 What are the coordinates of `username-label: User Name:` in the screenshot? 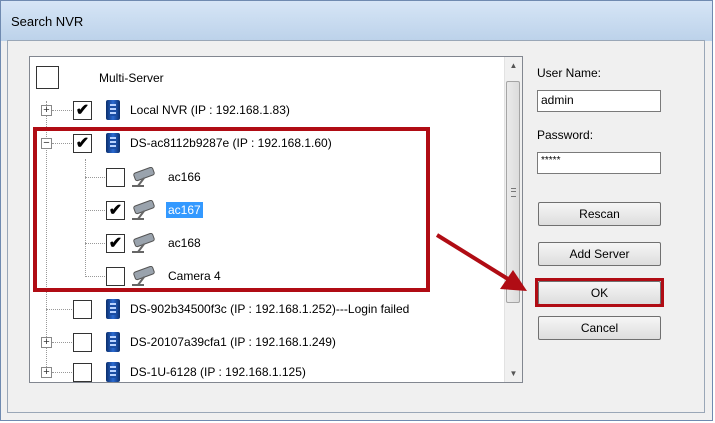 It's located at (569, 73).